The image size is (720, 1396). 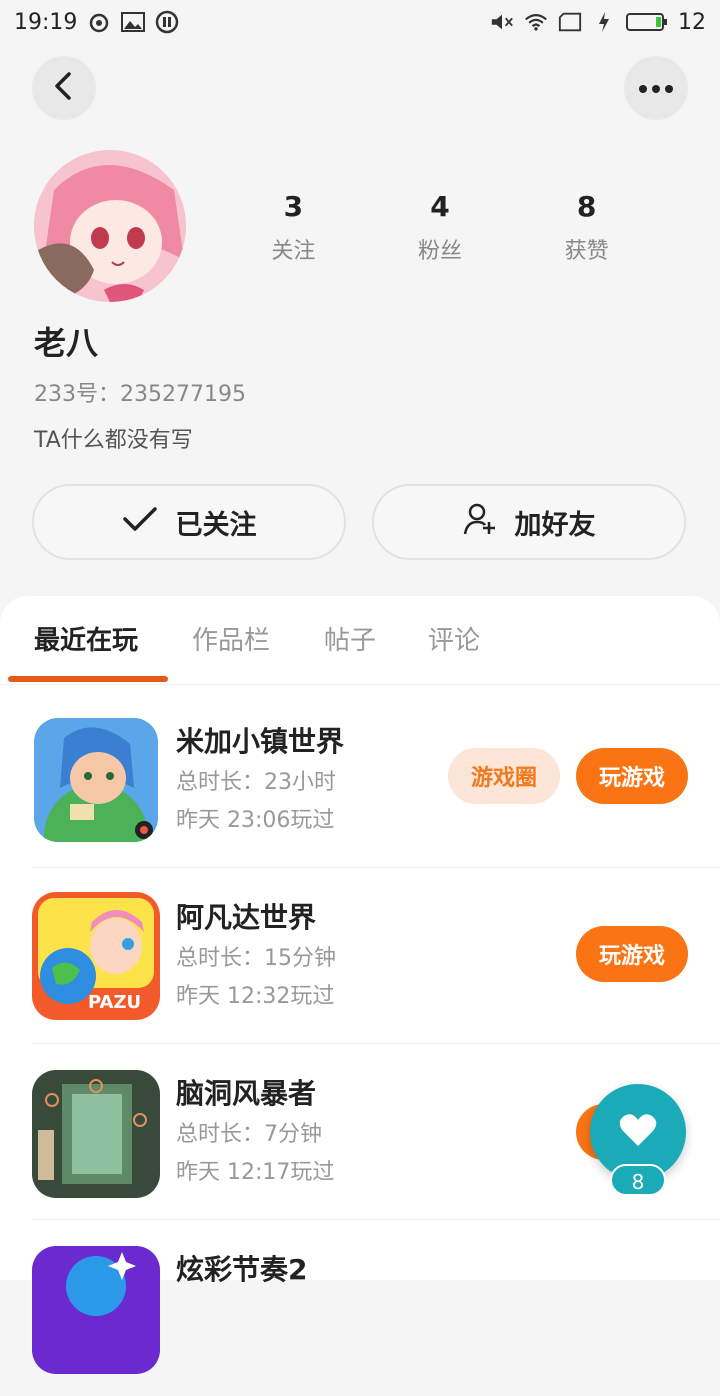 I want to click on add-user-icon, so click(x=480, y=522).